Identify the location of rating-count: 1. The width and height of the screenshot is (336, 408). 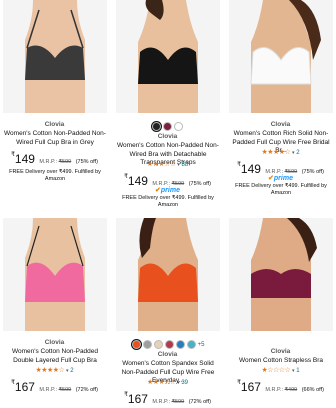
(298, 371).